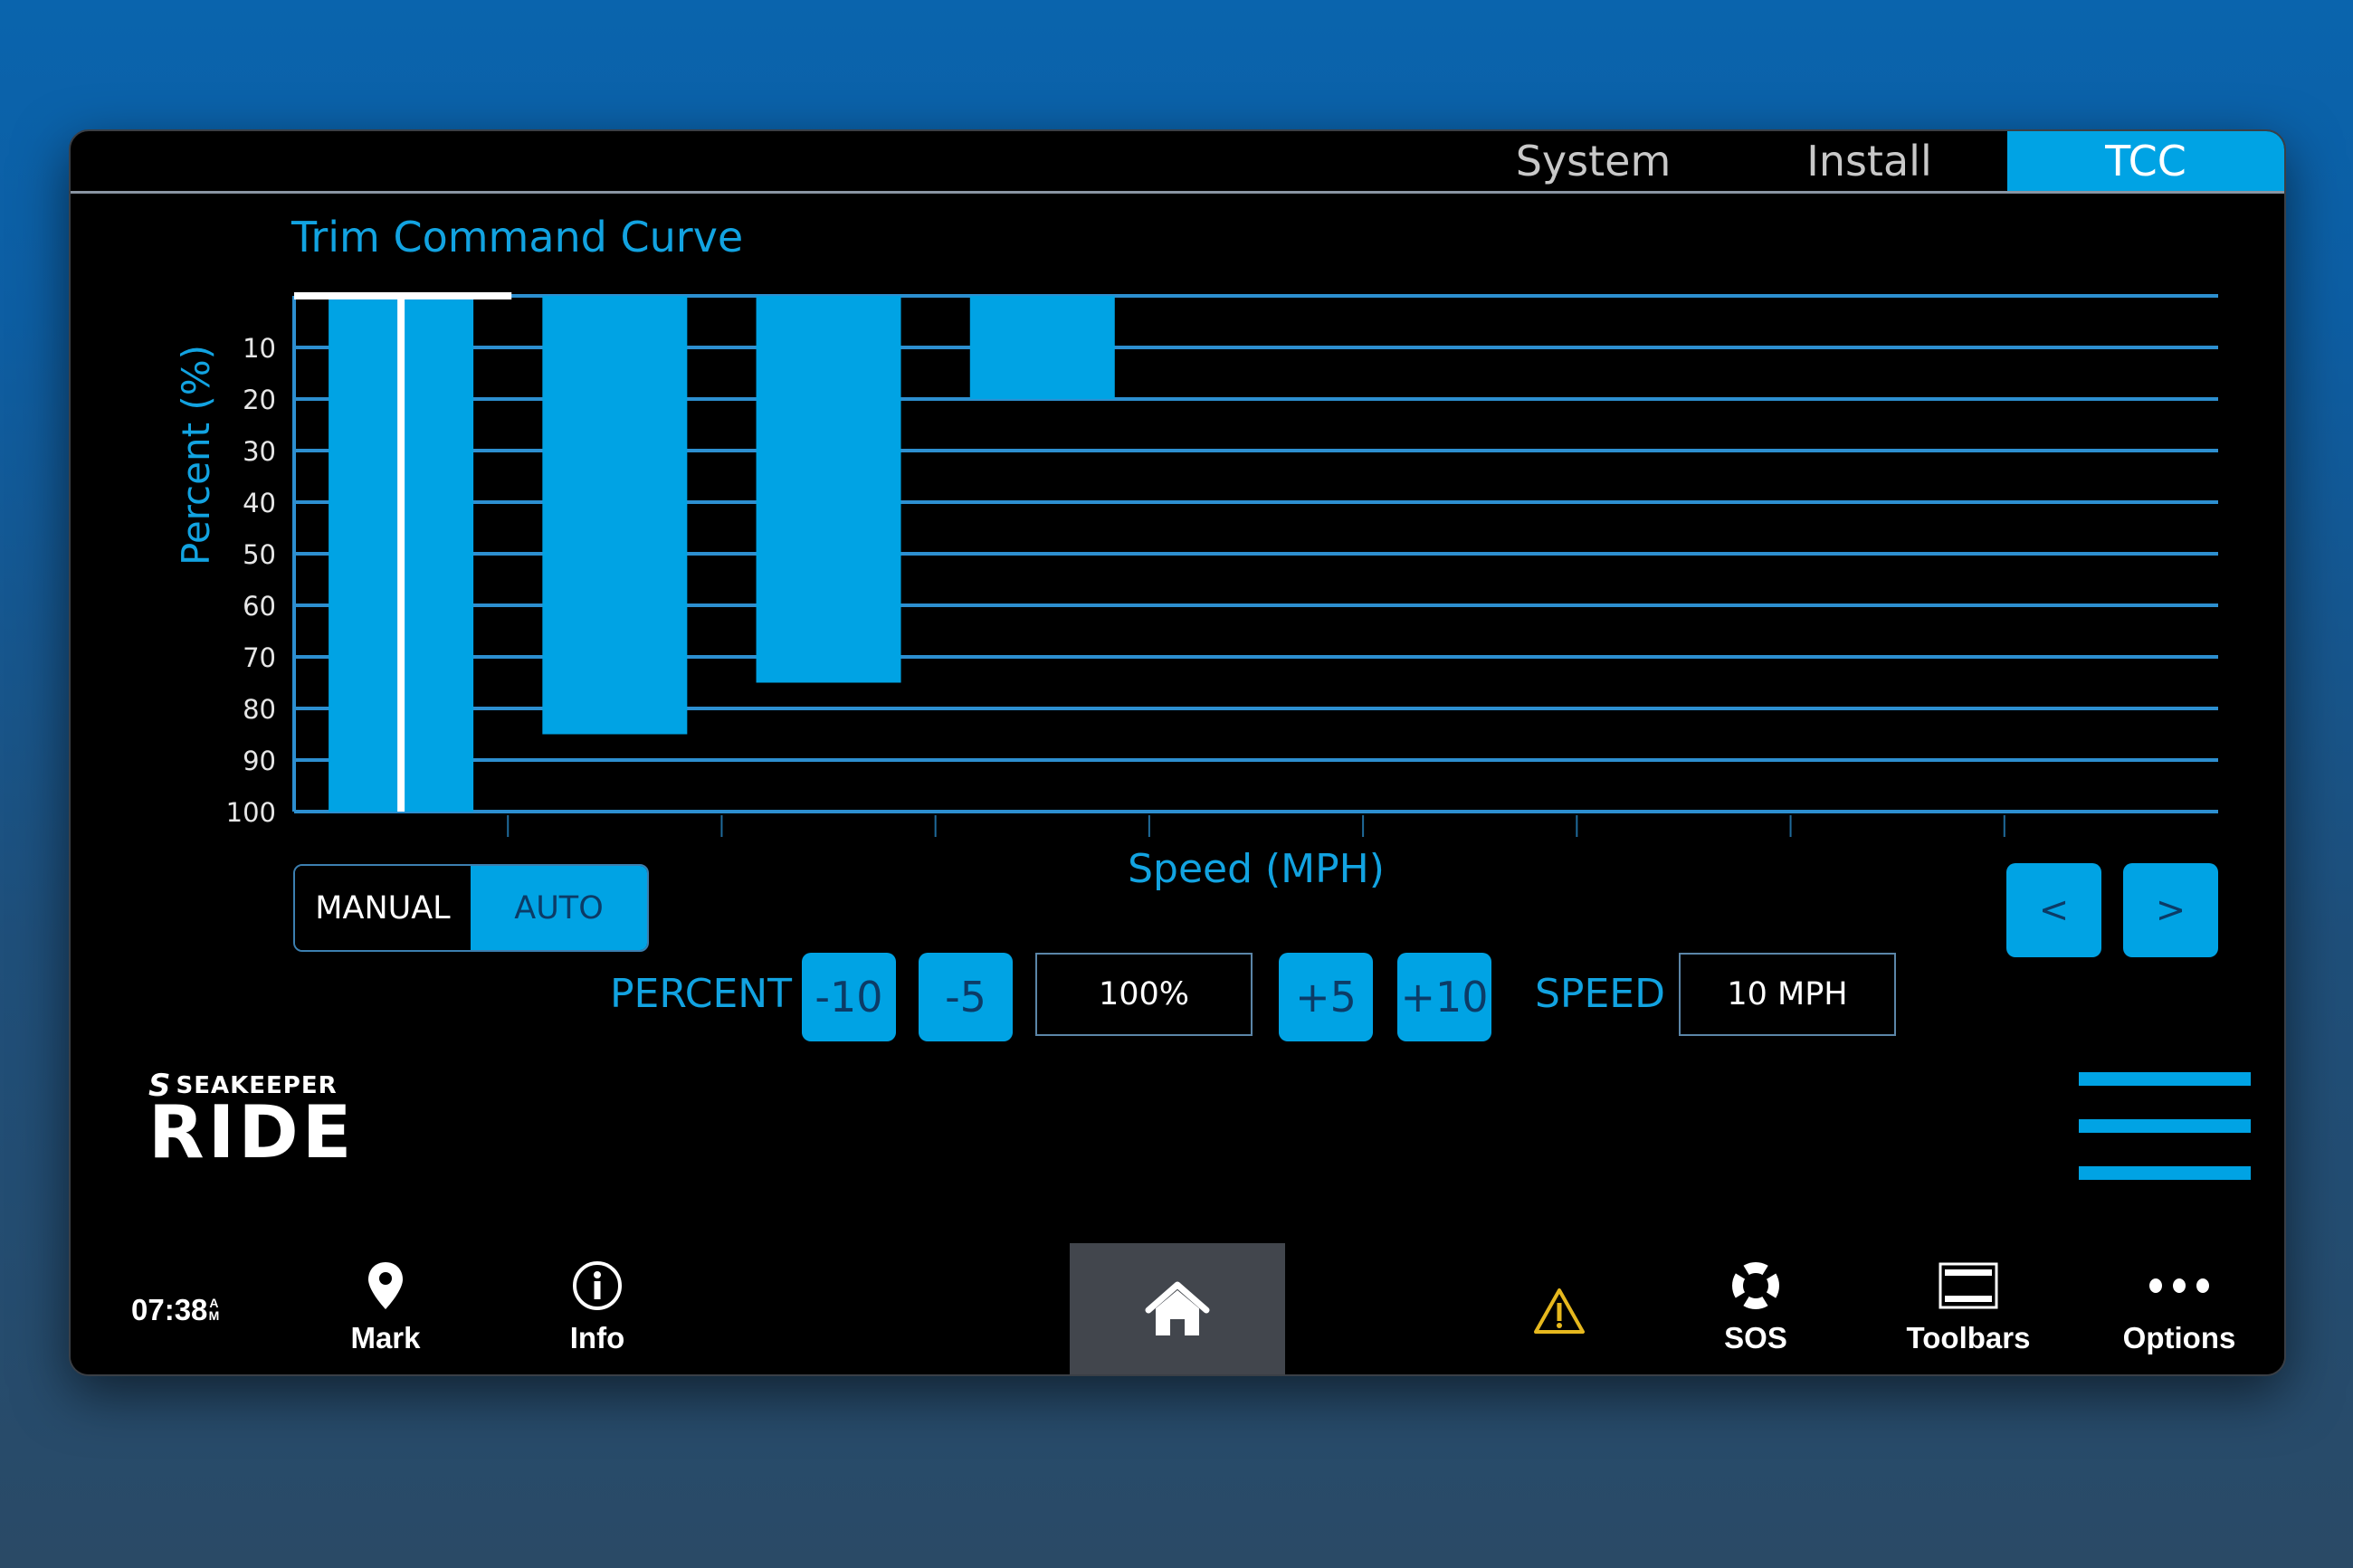 This screenshot has width=2353, height=1568. Describe the element at coordinates (259, 607) in the screenshot. I see `y-tick-label: 60` at that location.